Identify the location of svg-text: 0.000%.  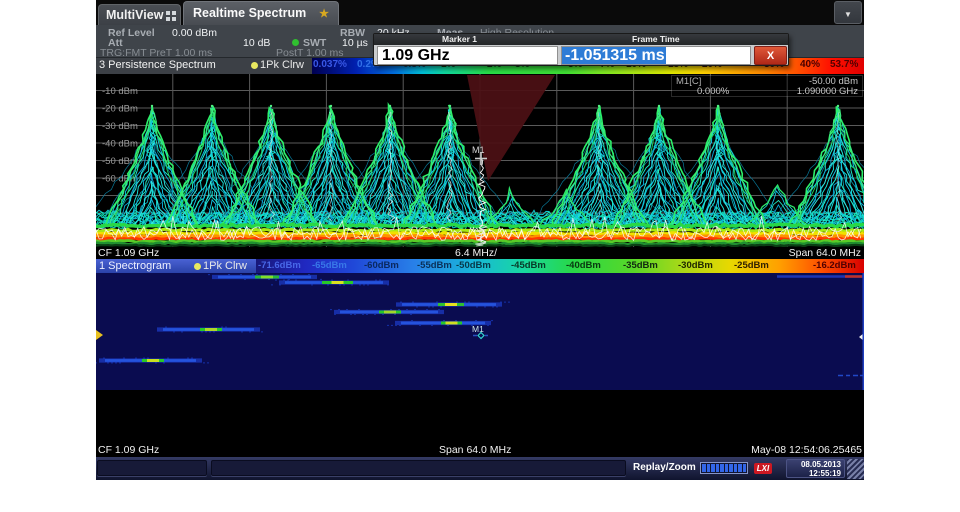
(713, 91).